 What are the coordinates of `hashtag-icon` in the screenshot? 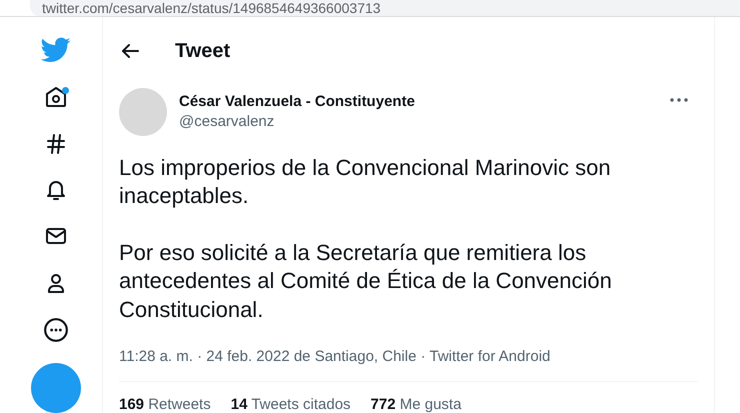 It's located at (56, 144).